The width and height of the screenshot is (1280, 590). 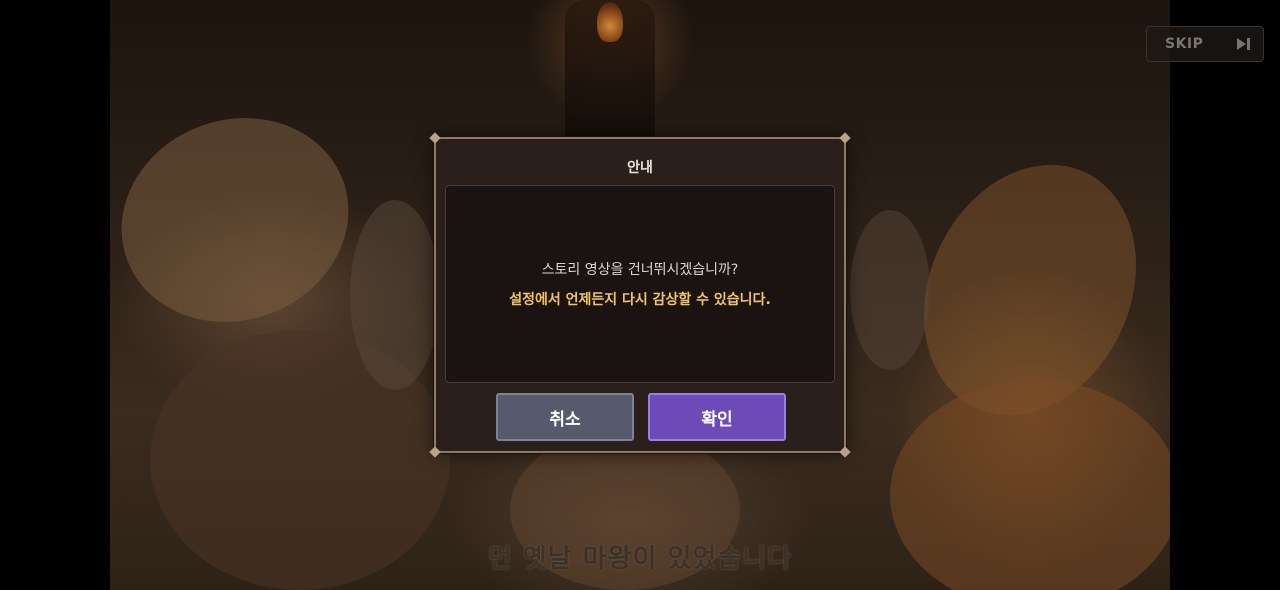 What do you see at coordinates (1205, 44) in the screenshot?
I see `skip-button: SKIP` at bounding box center [1205, 44].